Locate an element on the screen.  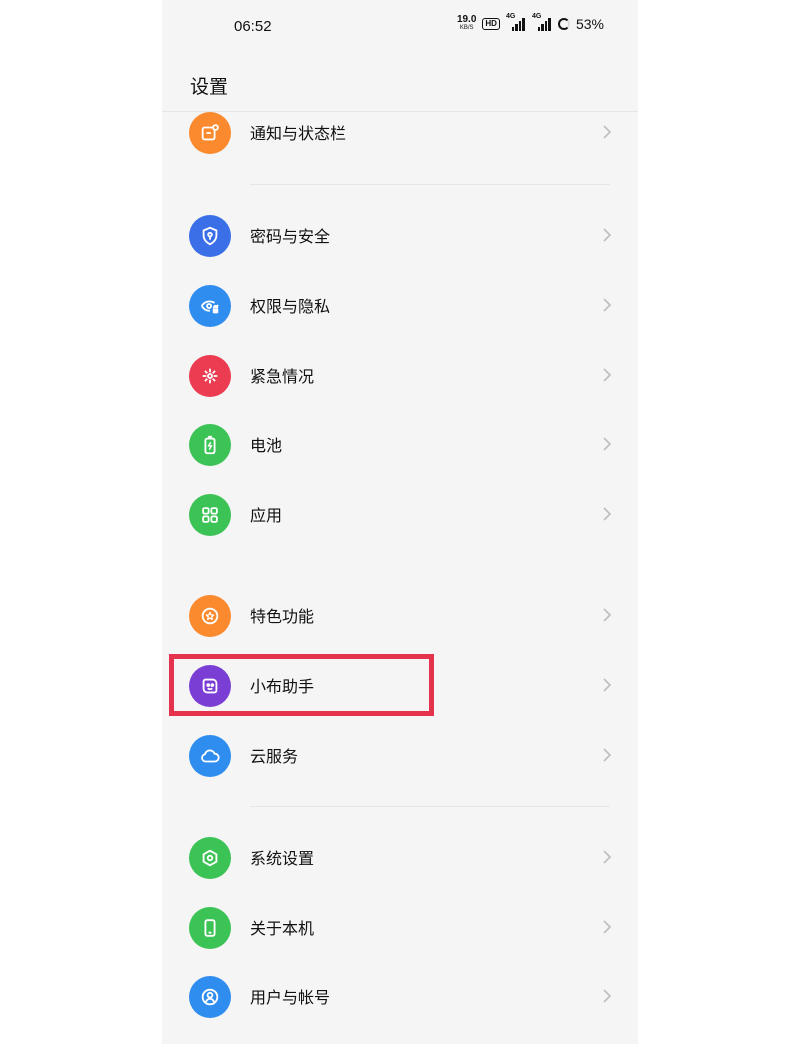
settings-item-system-settings: 系统设置 is located at coordinates (400, 858).